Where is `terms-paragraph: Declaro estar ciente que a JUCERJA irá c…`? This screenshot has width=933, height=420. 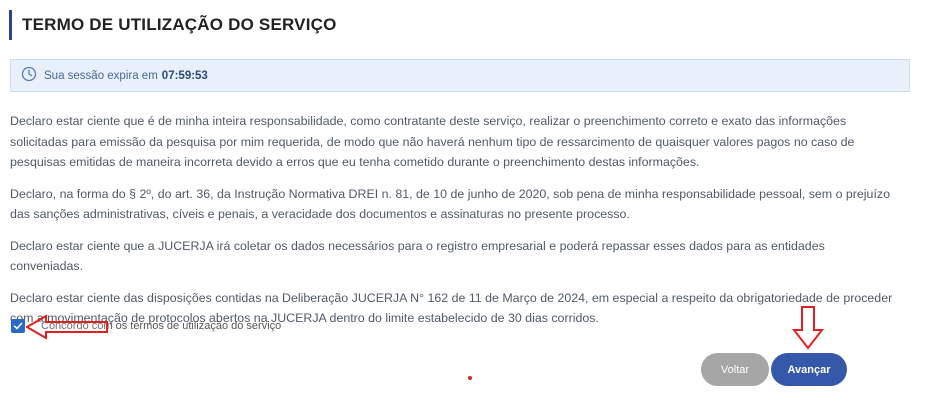
terms-paragraph: Declaro estar ciente que a JUCERJA irá c… is located at coordinates (417, 256).